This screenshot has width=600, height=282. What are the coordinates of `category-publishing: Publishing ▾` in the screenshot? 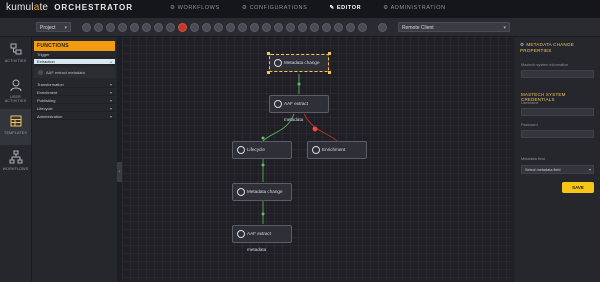 It's located at (74, 101).